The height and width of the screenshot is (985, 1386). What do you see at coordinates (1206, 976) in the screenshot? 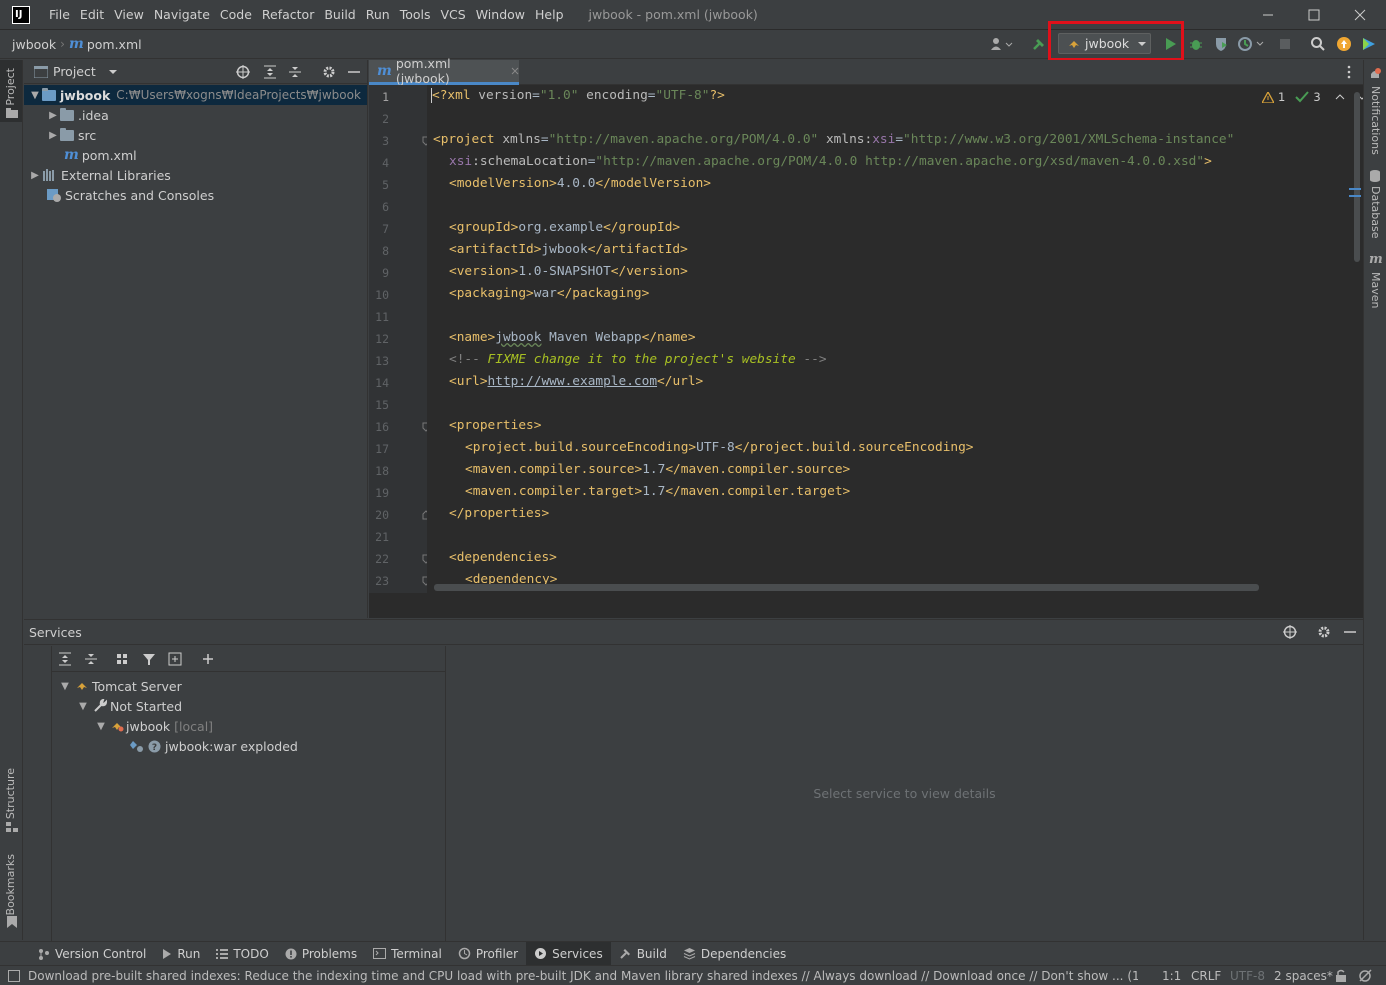
I see `line-separator: CRLF` at bounding box center [1206, 976].